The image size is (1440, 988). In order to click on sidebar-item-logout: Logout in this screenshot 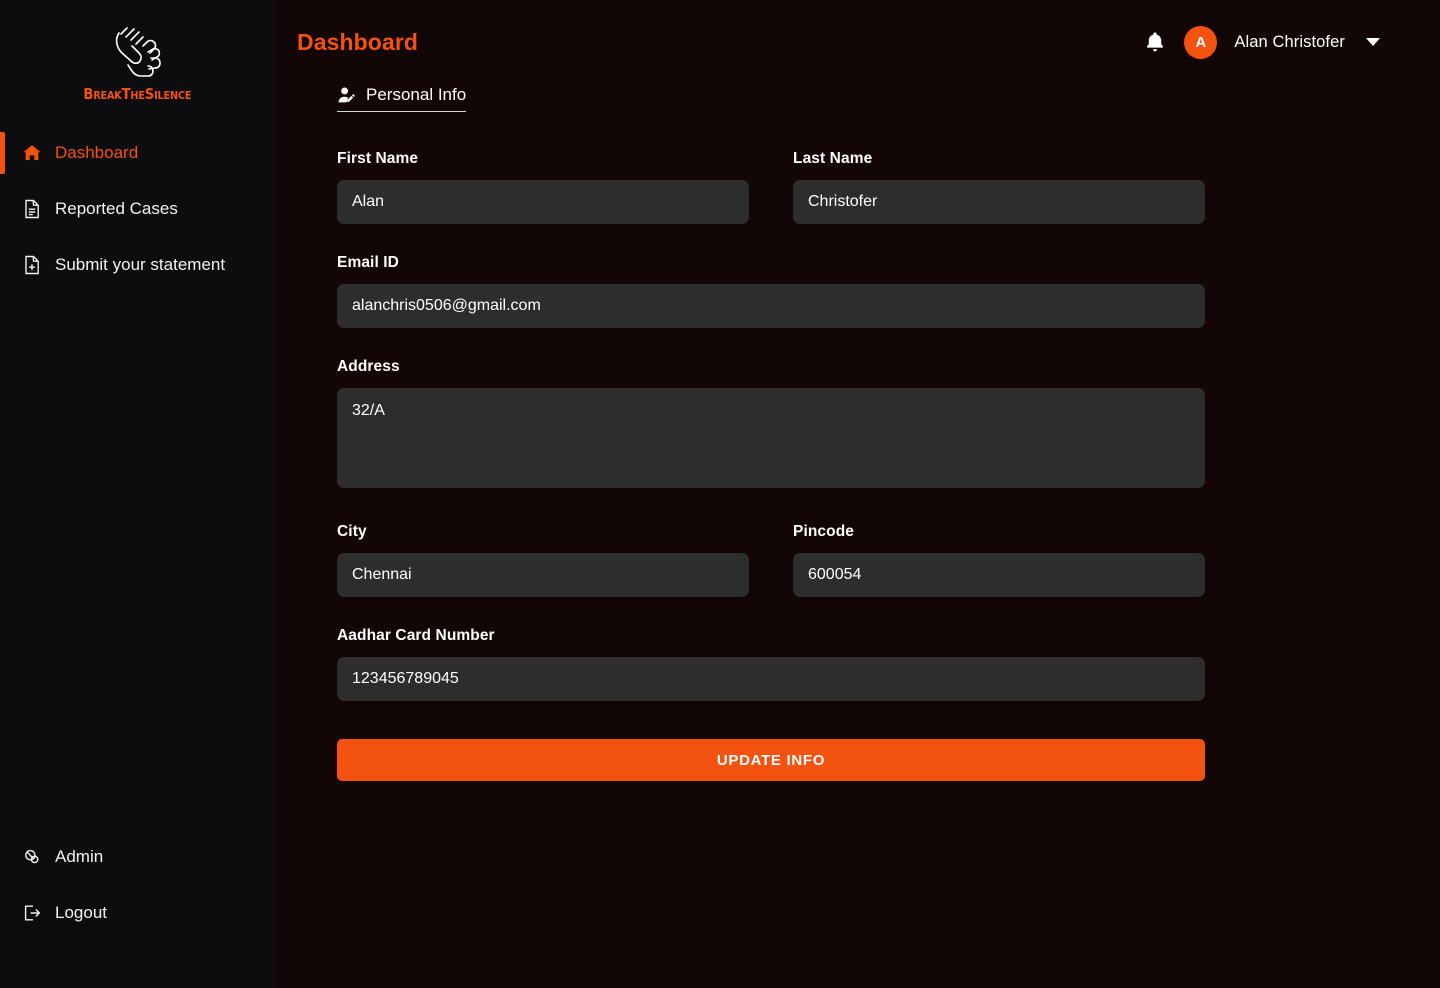, I will do `click(137, 913)`.